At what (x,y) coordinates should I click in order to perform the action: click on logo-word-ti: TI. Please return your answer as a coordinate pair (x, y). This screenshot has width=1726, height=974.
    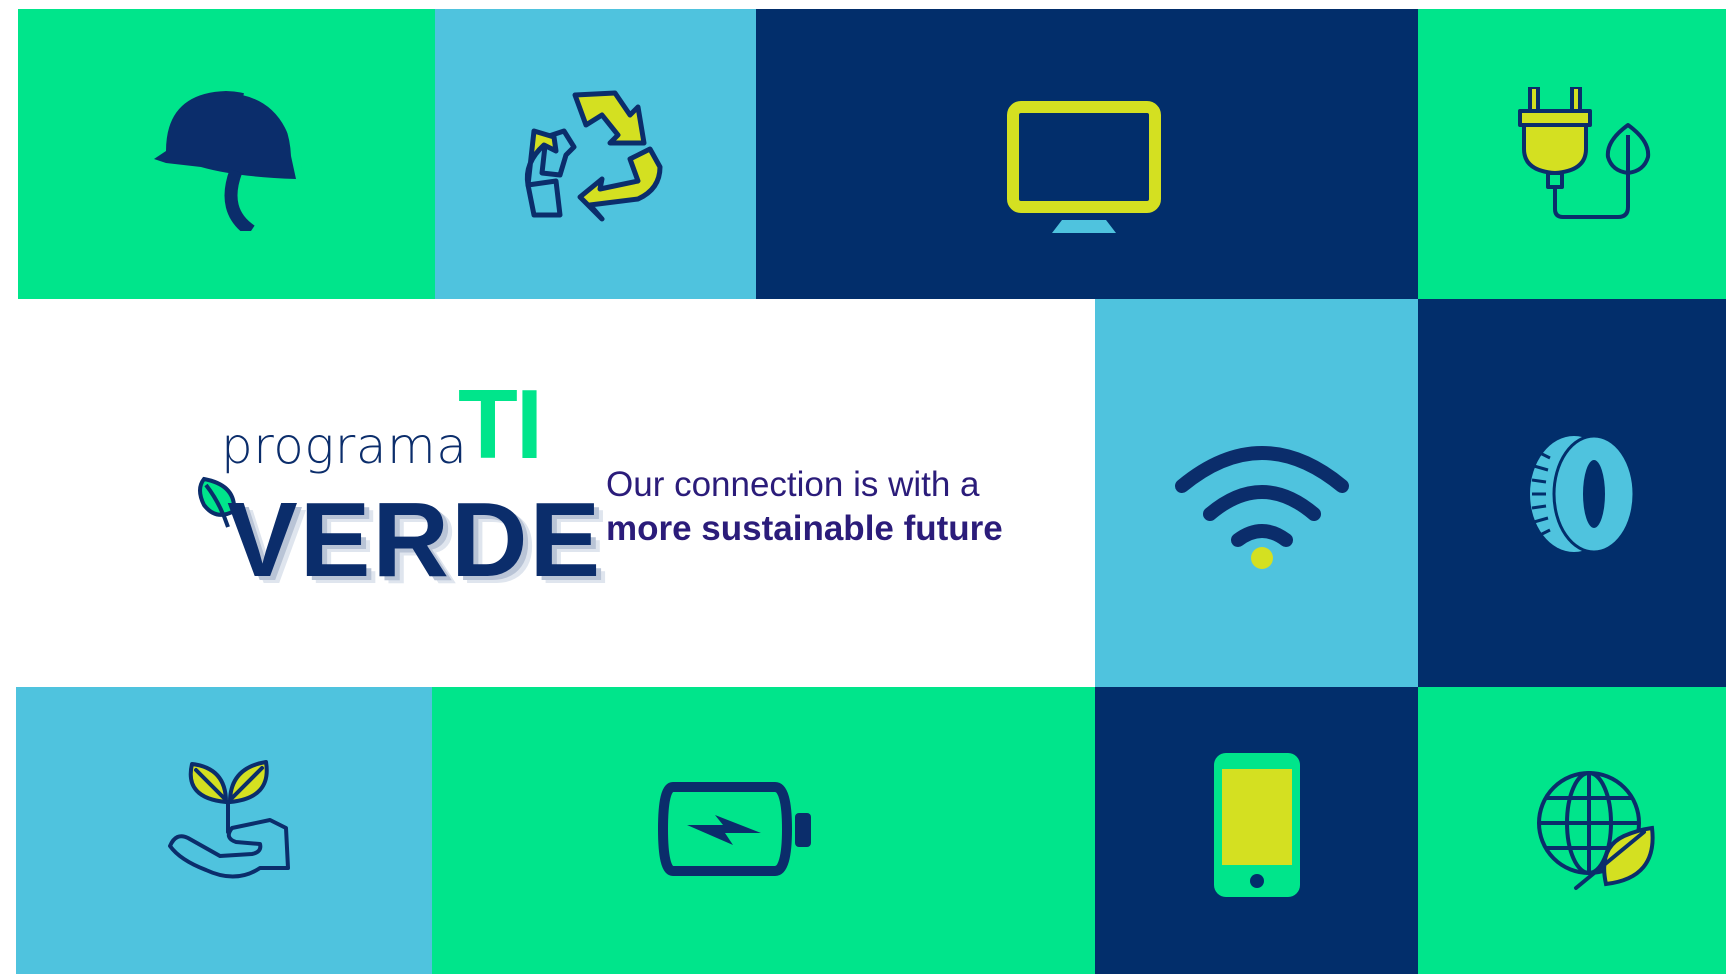
    Looking at the image, I should click on (500, 424).